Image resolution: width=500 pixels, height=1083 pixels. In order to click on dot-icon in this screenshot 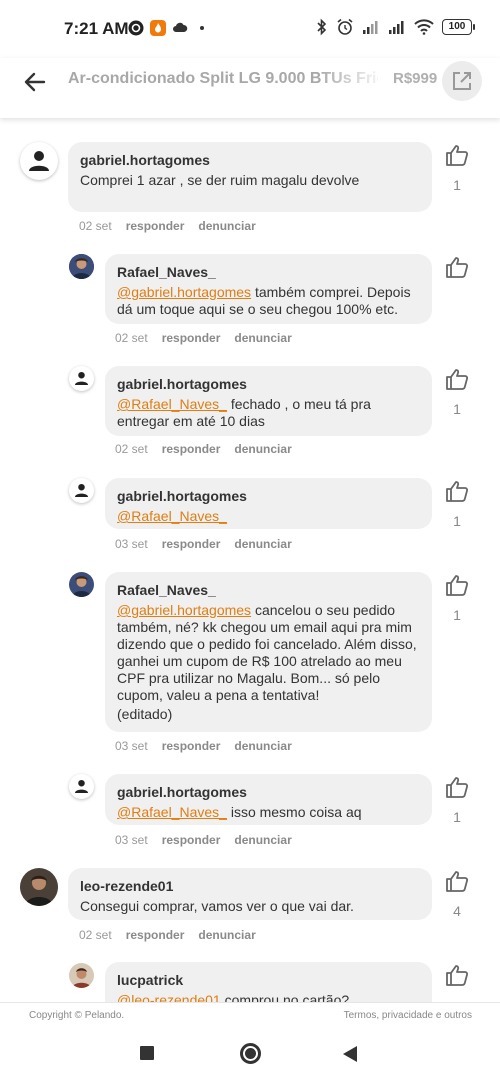, I will do `click(202, 28)`.